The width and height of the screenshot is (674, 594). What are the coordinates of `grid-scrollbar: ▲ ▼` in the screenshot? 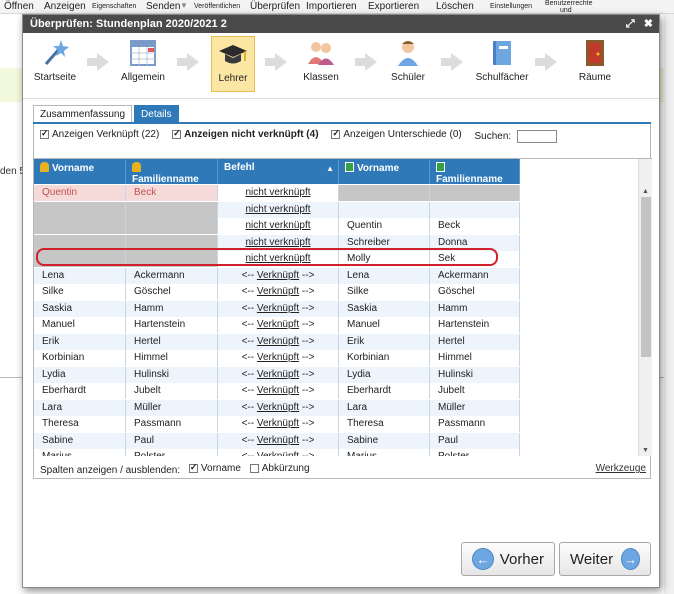 It's located at (645, 307).